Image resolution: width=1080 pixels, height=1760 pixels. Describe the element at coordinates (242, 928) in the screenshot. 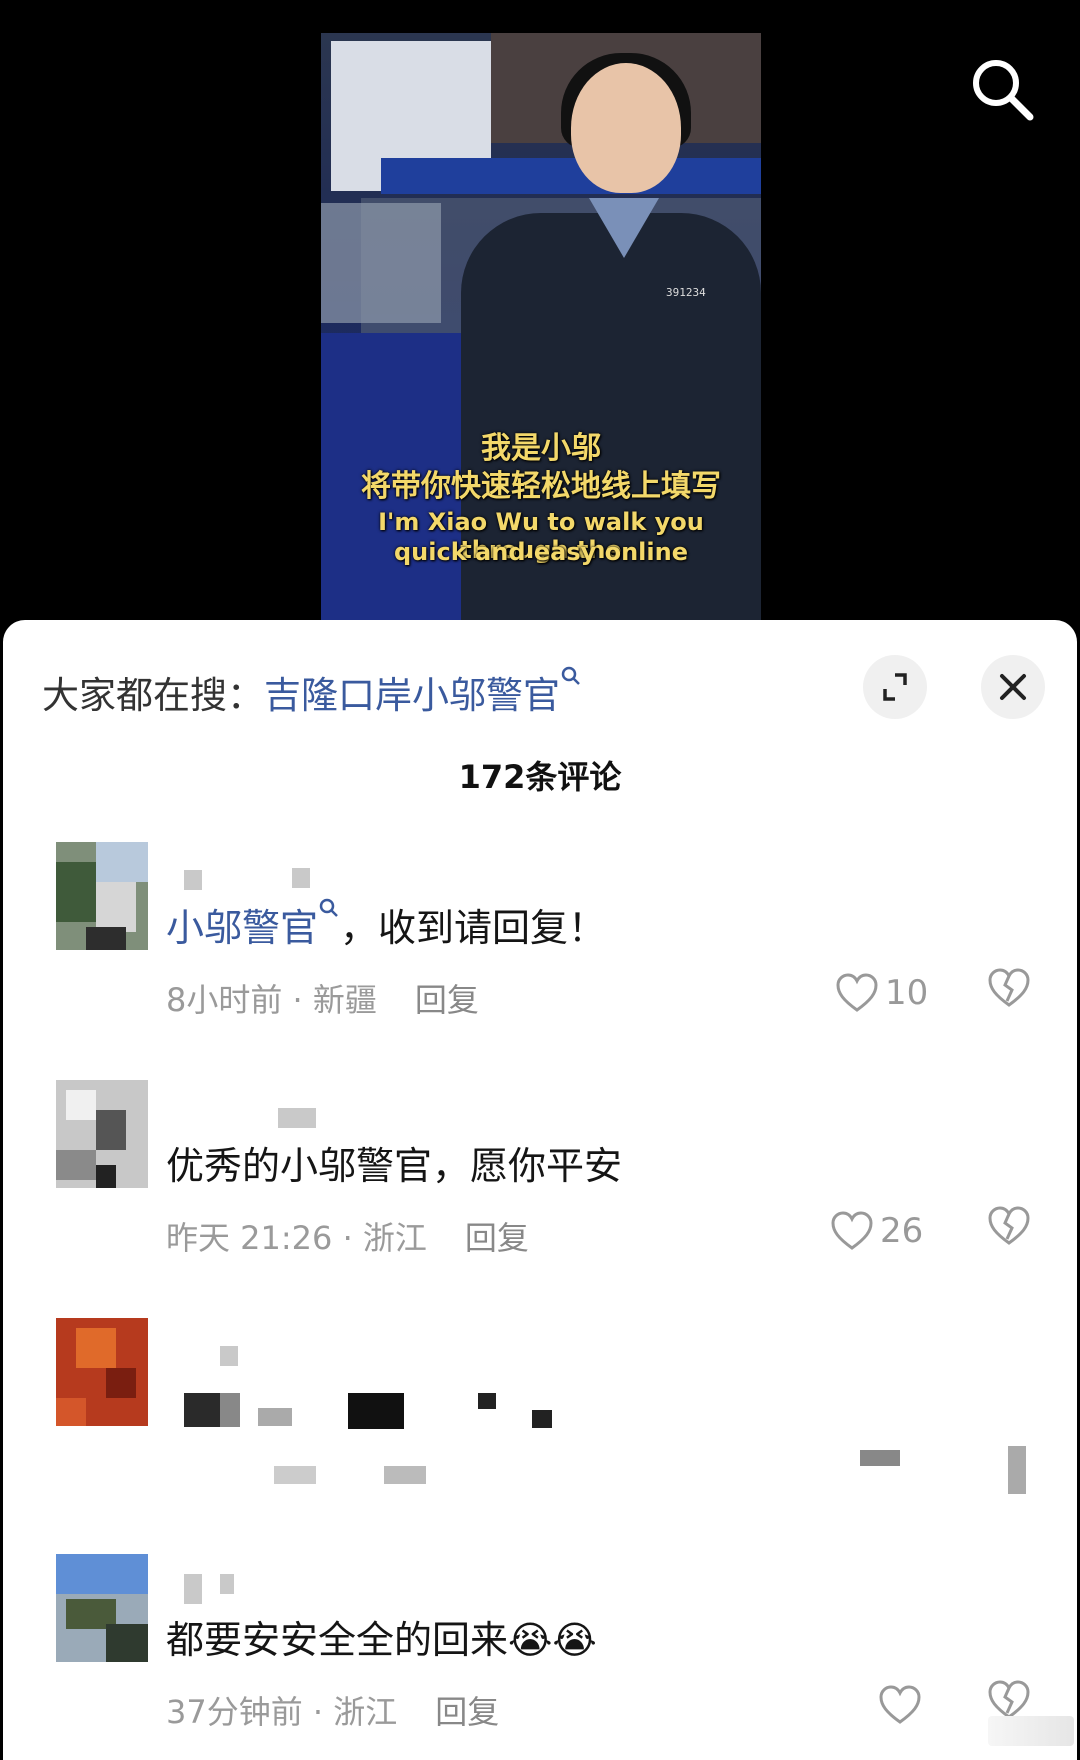

I see `mention-link: 小邬警官` at that location.